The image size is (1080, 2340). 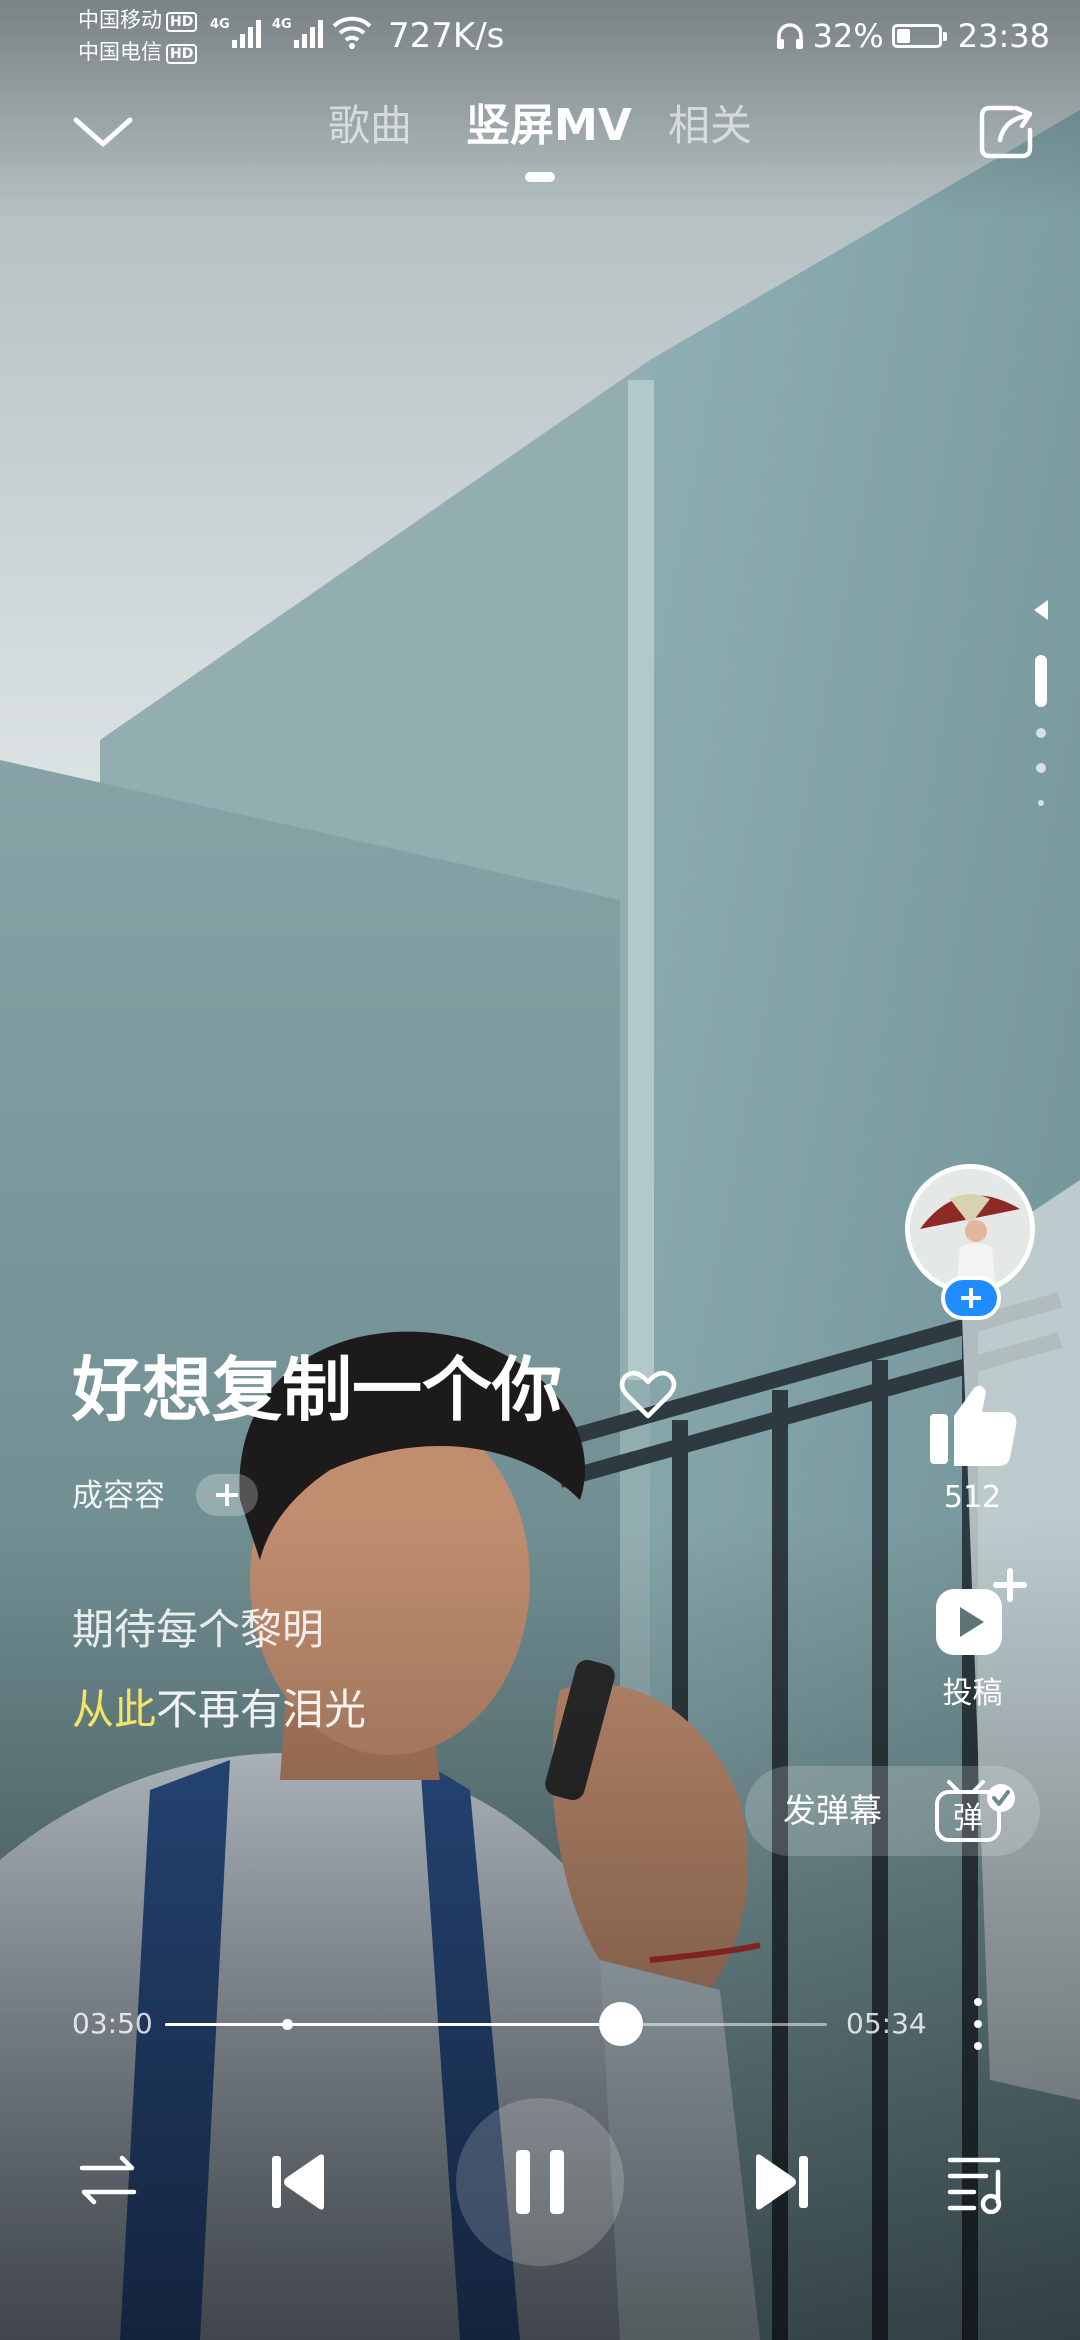 What do you see at coordinates (446, 36) in the screenshot?
I see `net-speed: 727K/s` at bounding box center [446, 36].